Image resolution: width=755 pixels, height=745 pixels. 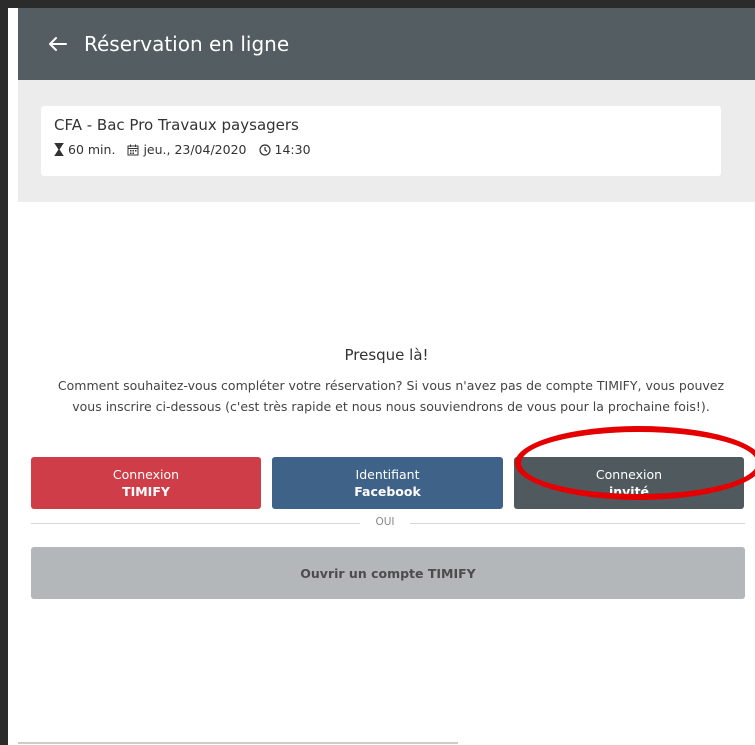 What do you see at coordinates (387, 474) in the screenshot?
I see `login-facebook-line1: Identifiant` at bounding box center [387, 474].